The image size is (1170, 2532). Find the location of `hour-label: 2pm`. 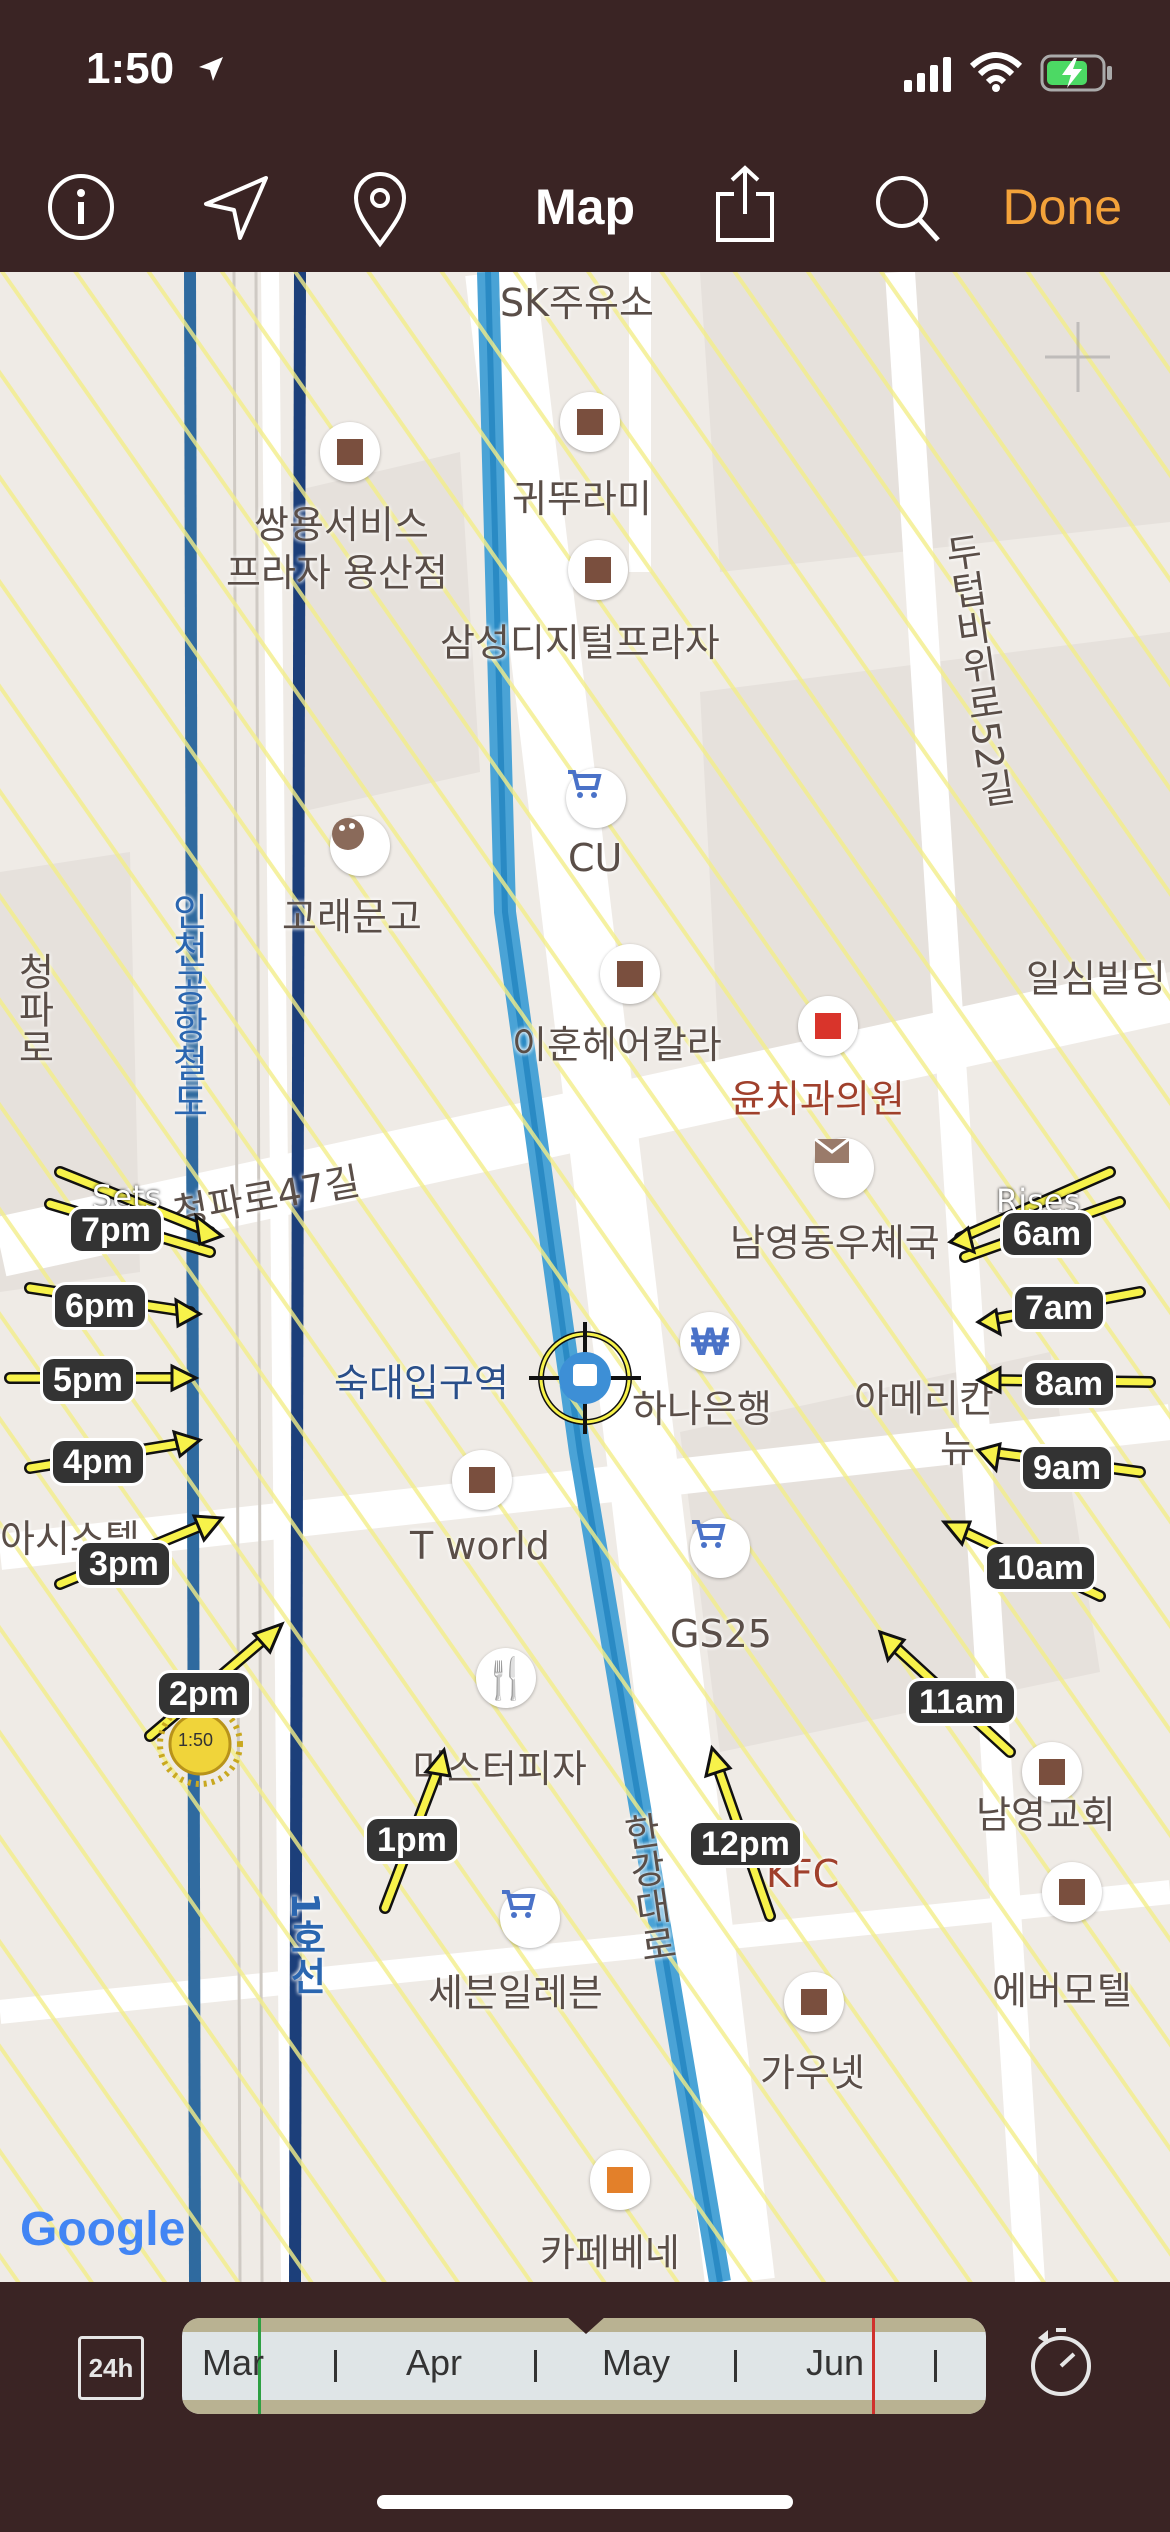

hour-label: 2pm is located at coordinates (204, 1694).